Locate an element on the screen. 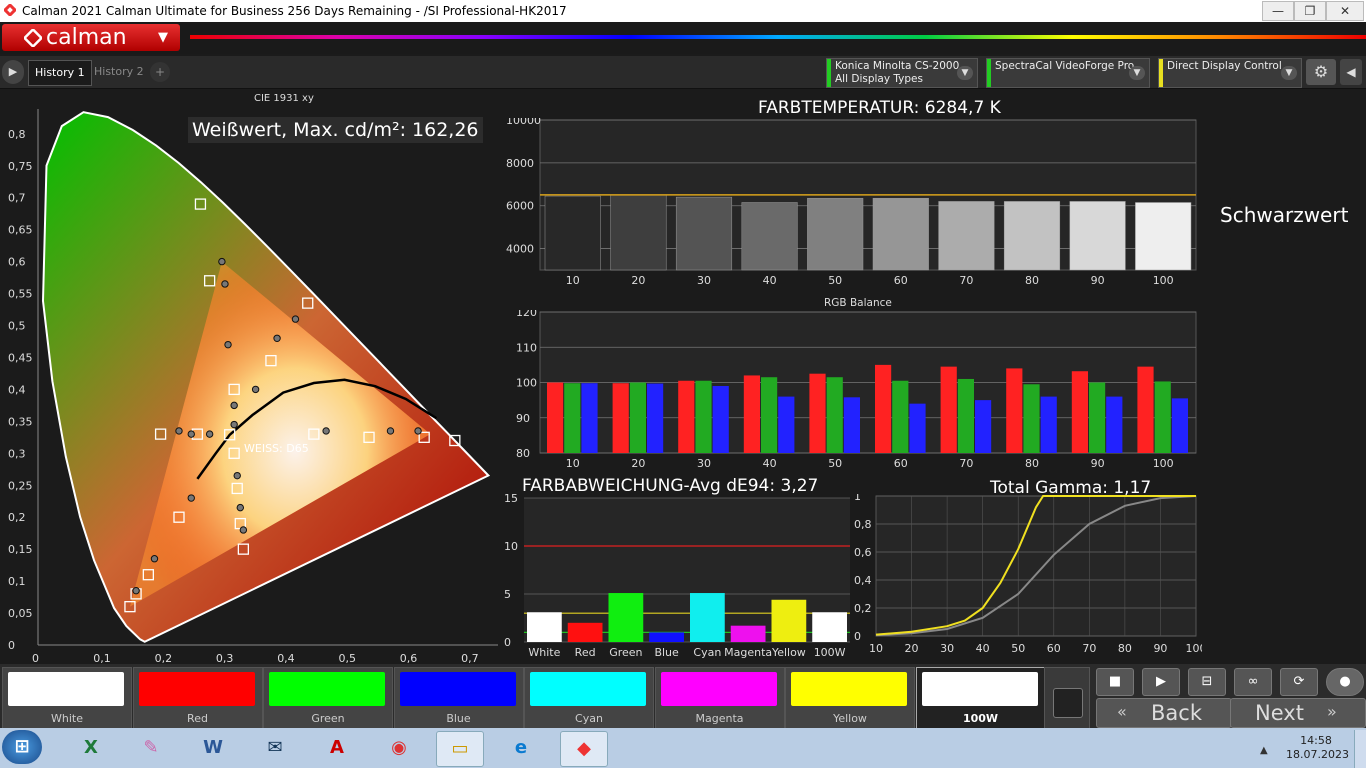  swatch-white: White is located at coordinates (67, 698).